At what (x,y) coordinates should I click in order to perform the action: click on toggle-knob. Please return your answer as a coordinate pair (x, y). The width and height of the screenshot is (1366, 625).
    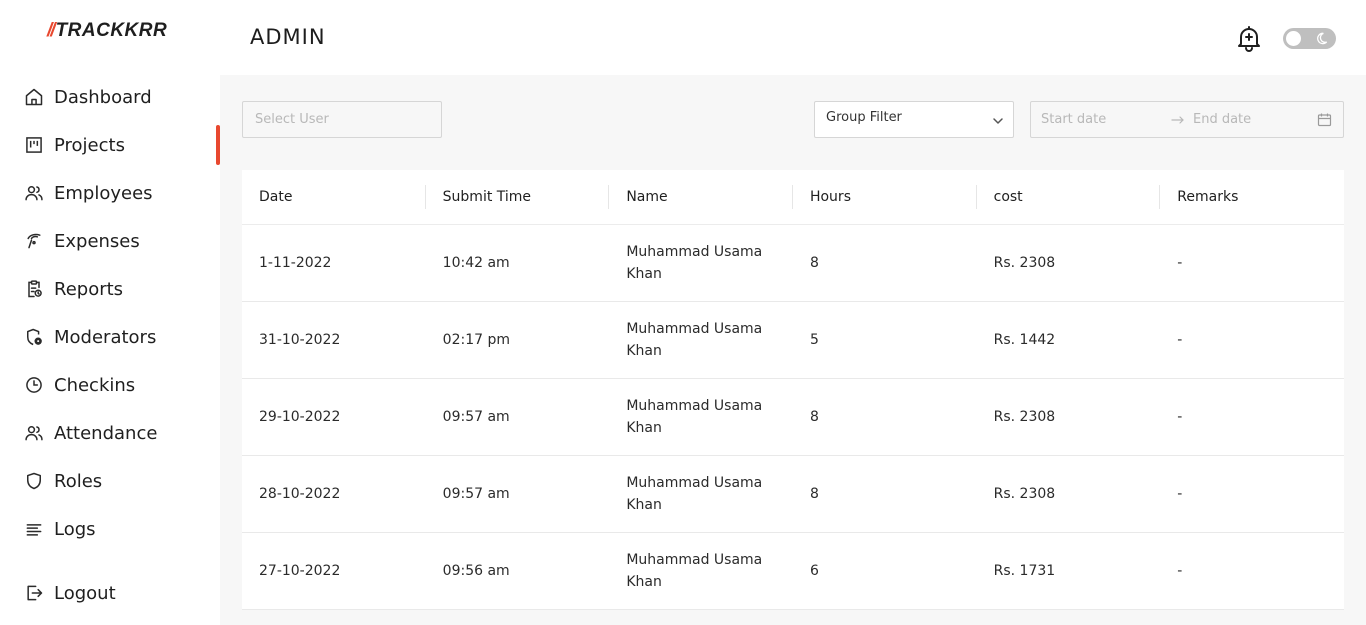
    Looking at the image, I should click on (1293, 38).